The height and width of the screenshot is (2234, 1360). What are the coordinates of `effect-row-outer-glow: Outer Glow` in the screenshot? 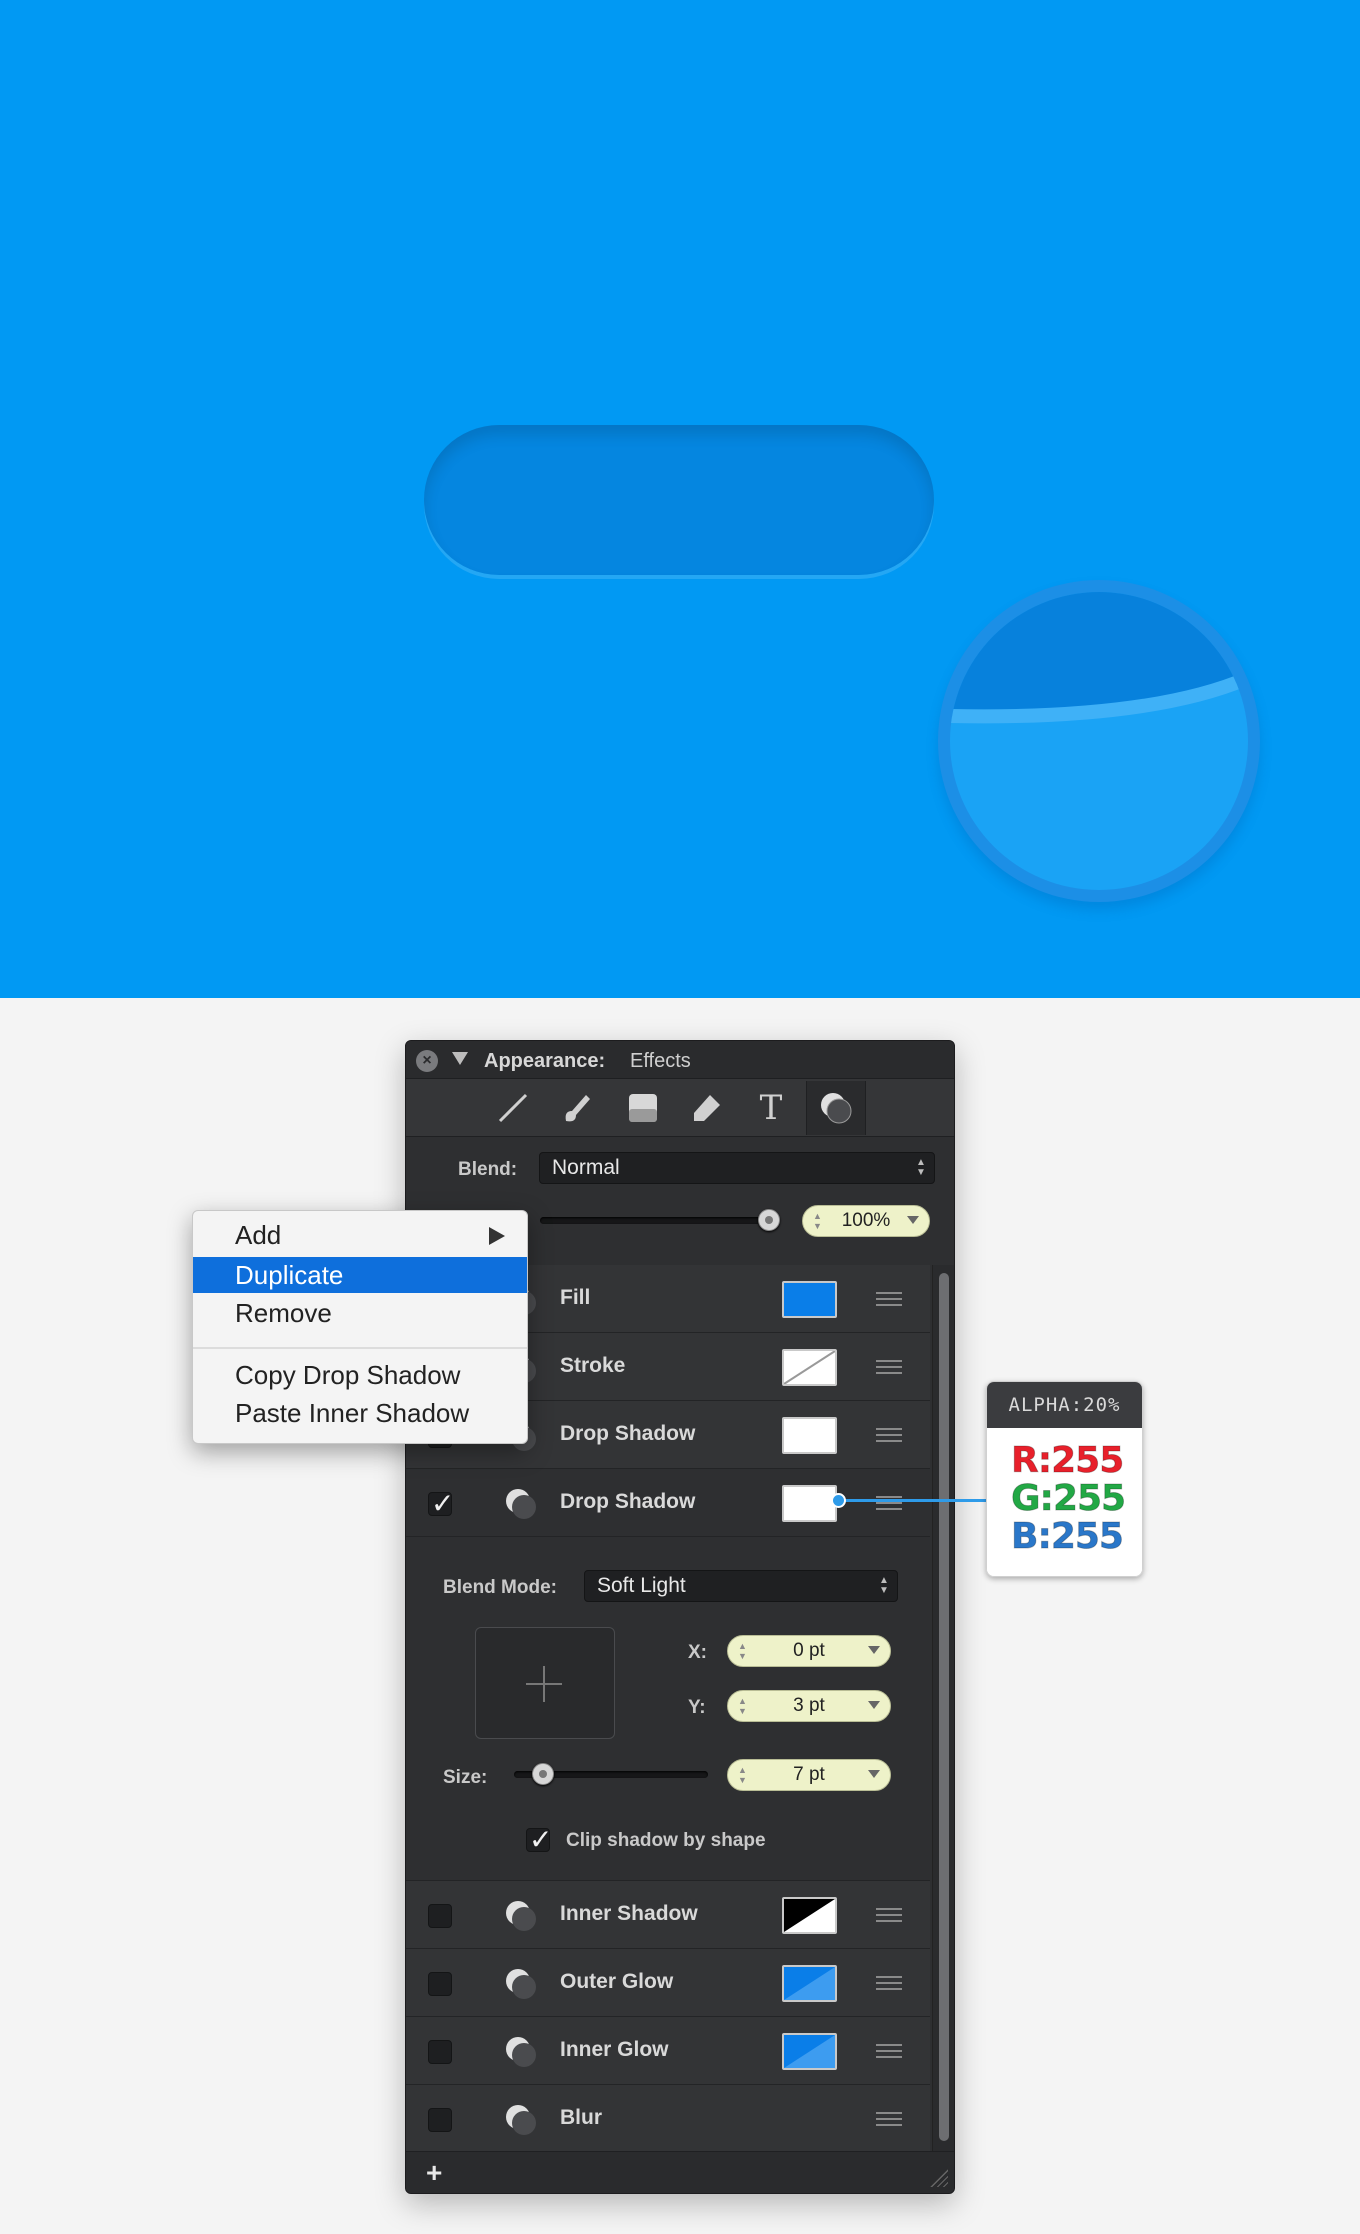 It's located at (668, 1983).